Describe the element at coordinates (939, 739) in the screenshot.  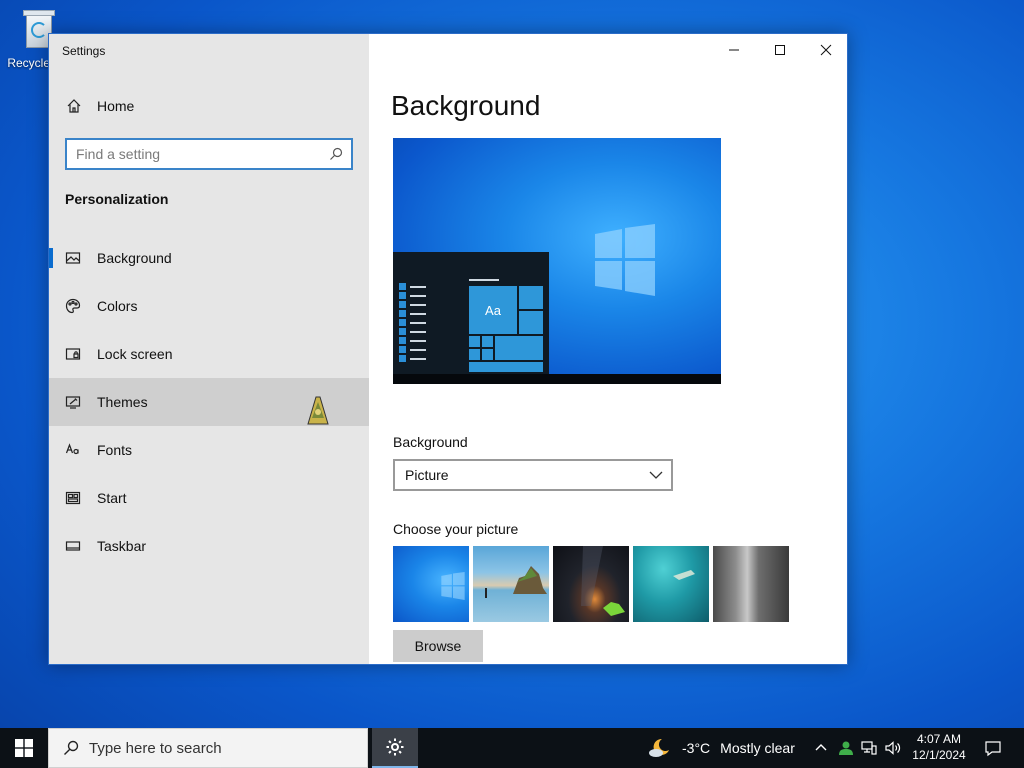
I see `clock-time: 4:07 AM` at that location.